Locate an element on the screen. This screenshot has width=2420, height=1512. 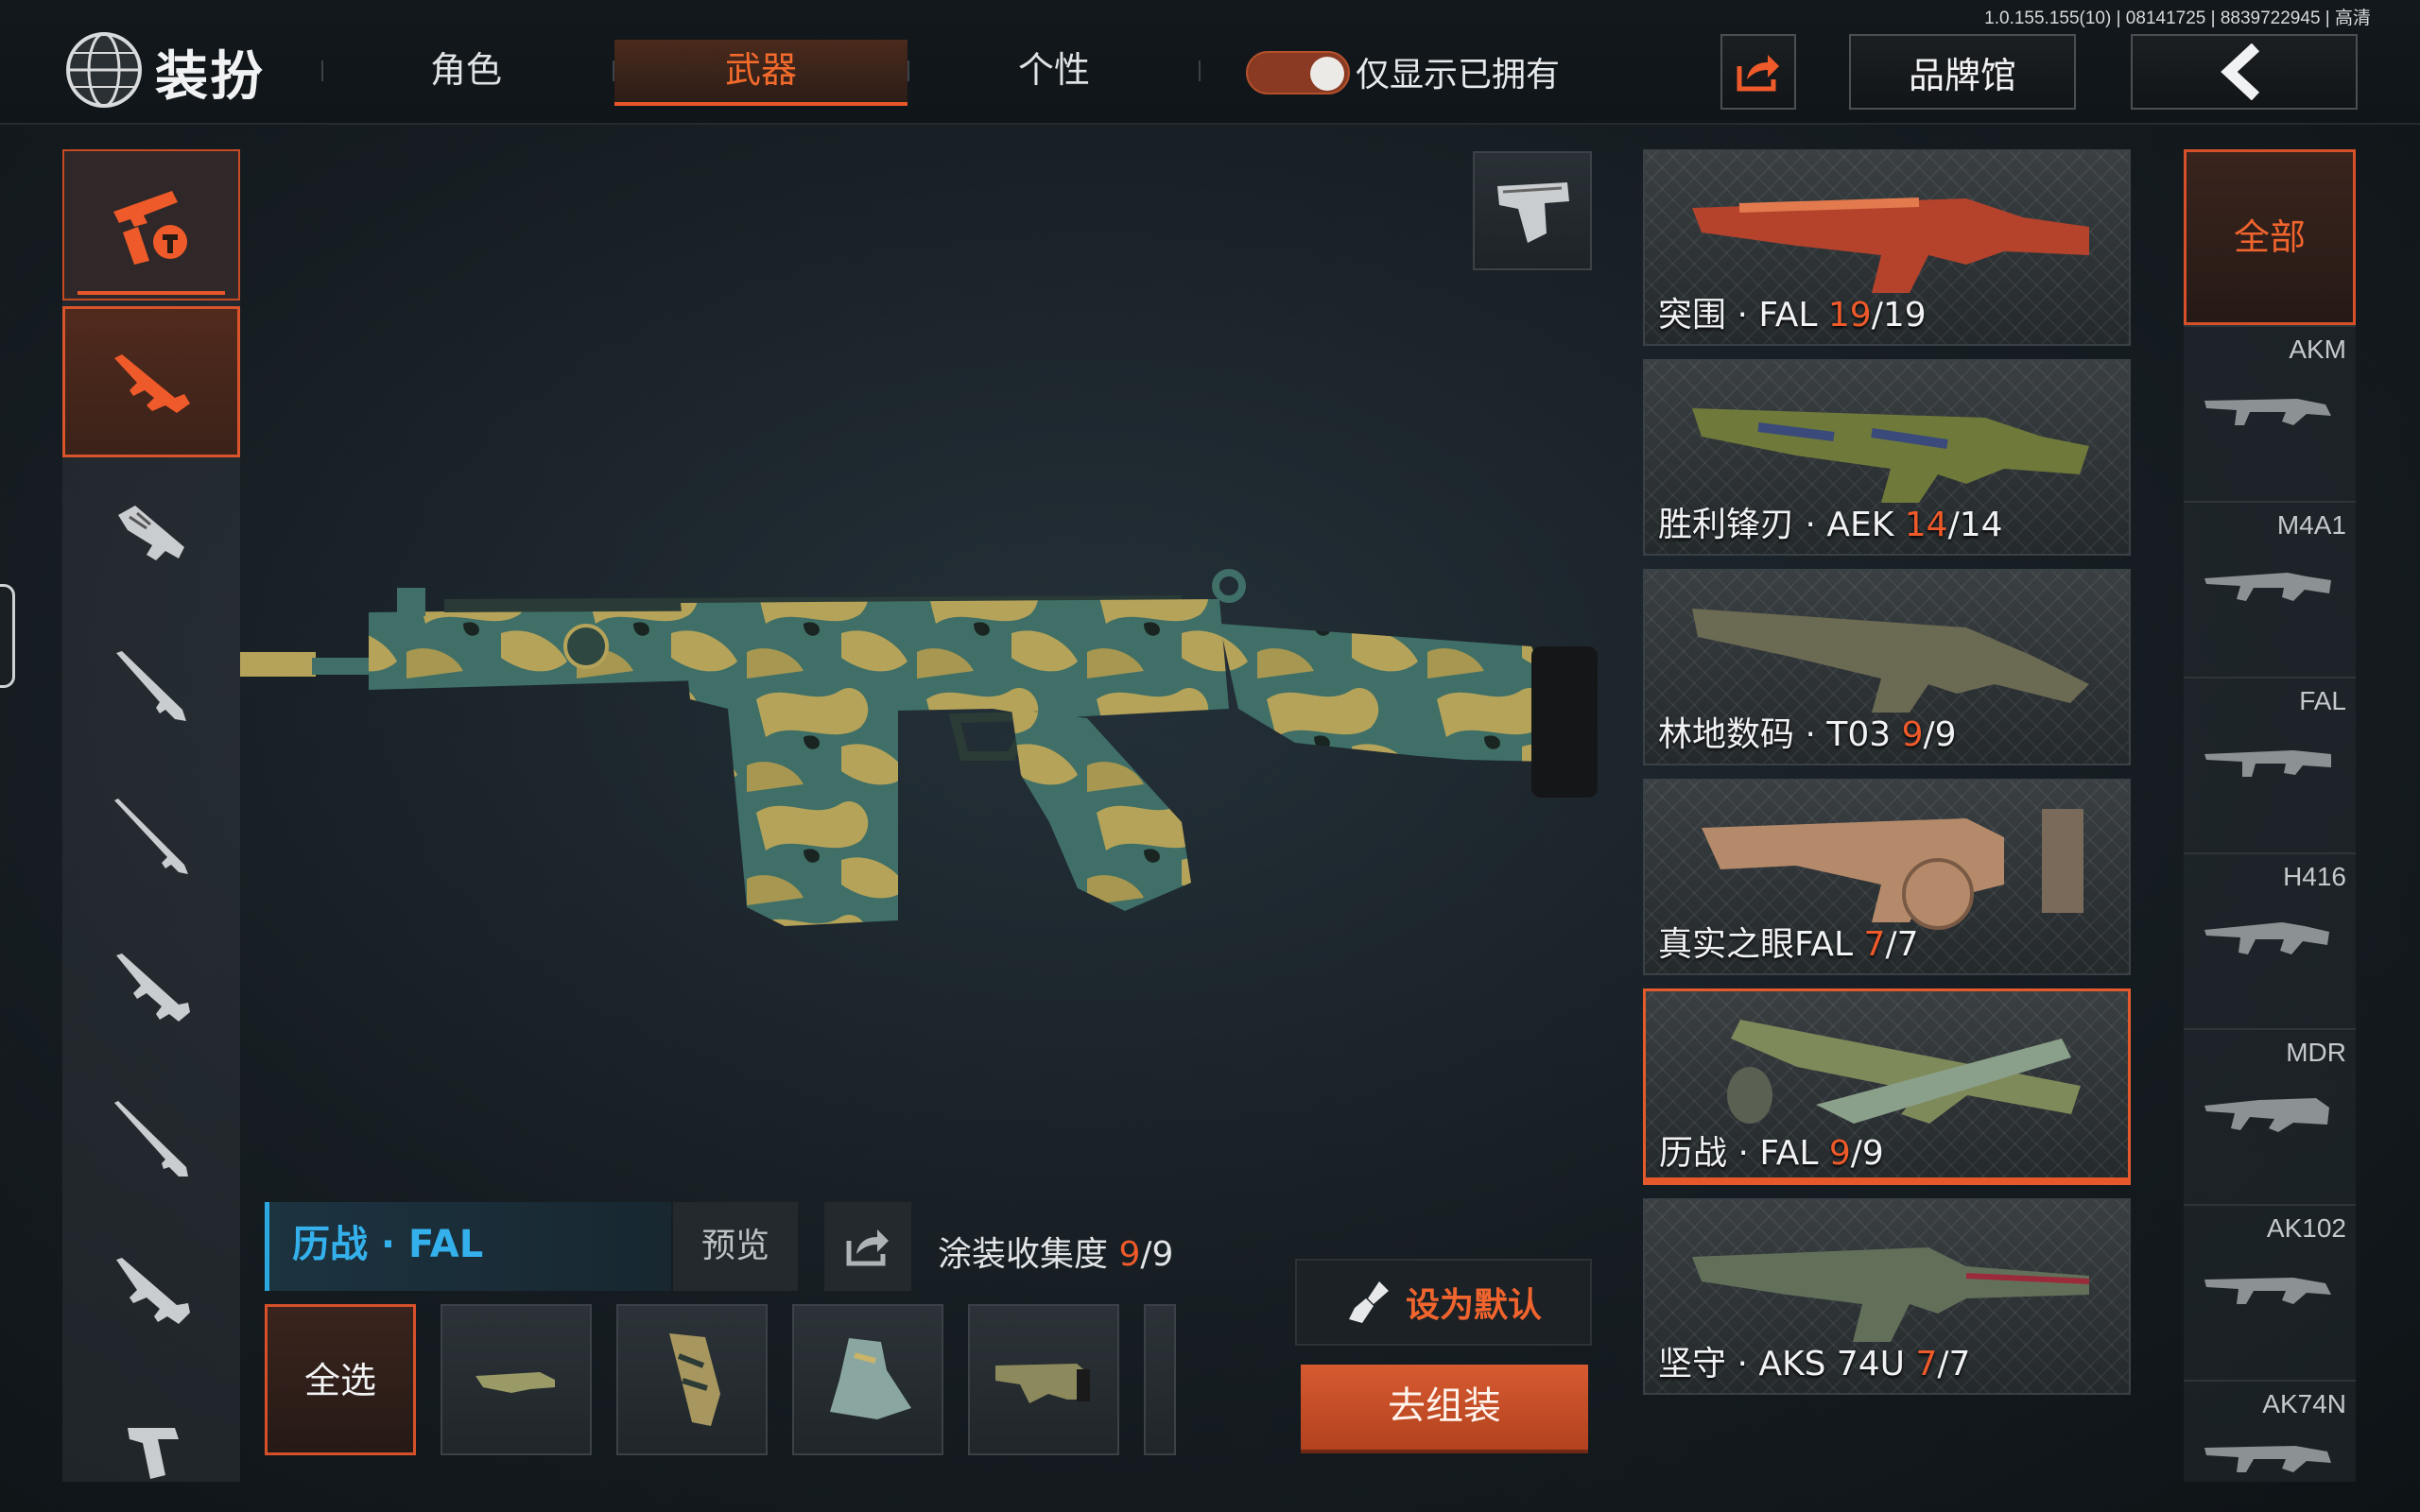
rail-item-smg is located at coordinates (151, 534).